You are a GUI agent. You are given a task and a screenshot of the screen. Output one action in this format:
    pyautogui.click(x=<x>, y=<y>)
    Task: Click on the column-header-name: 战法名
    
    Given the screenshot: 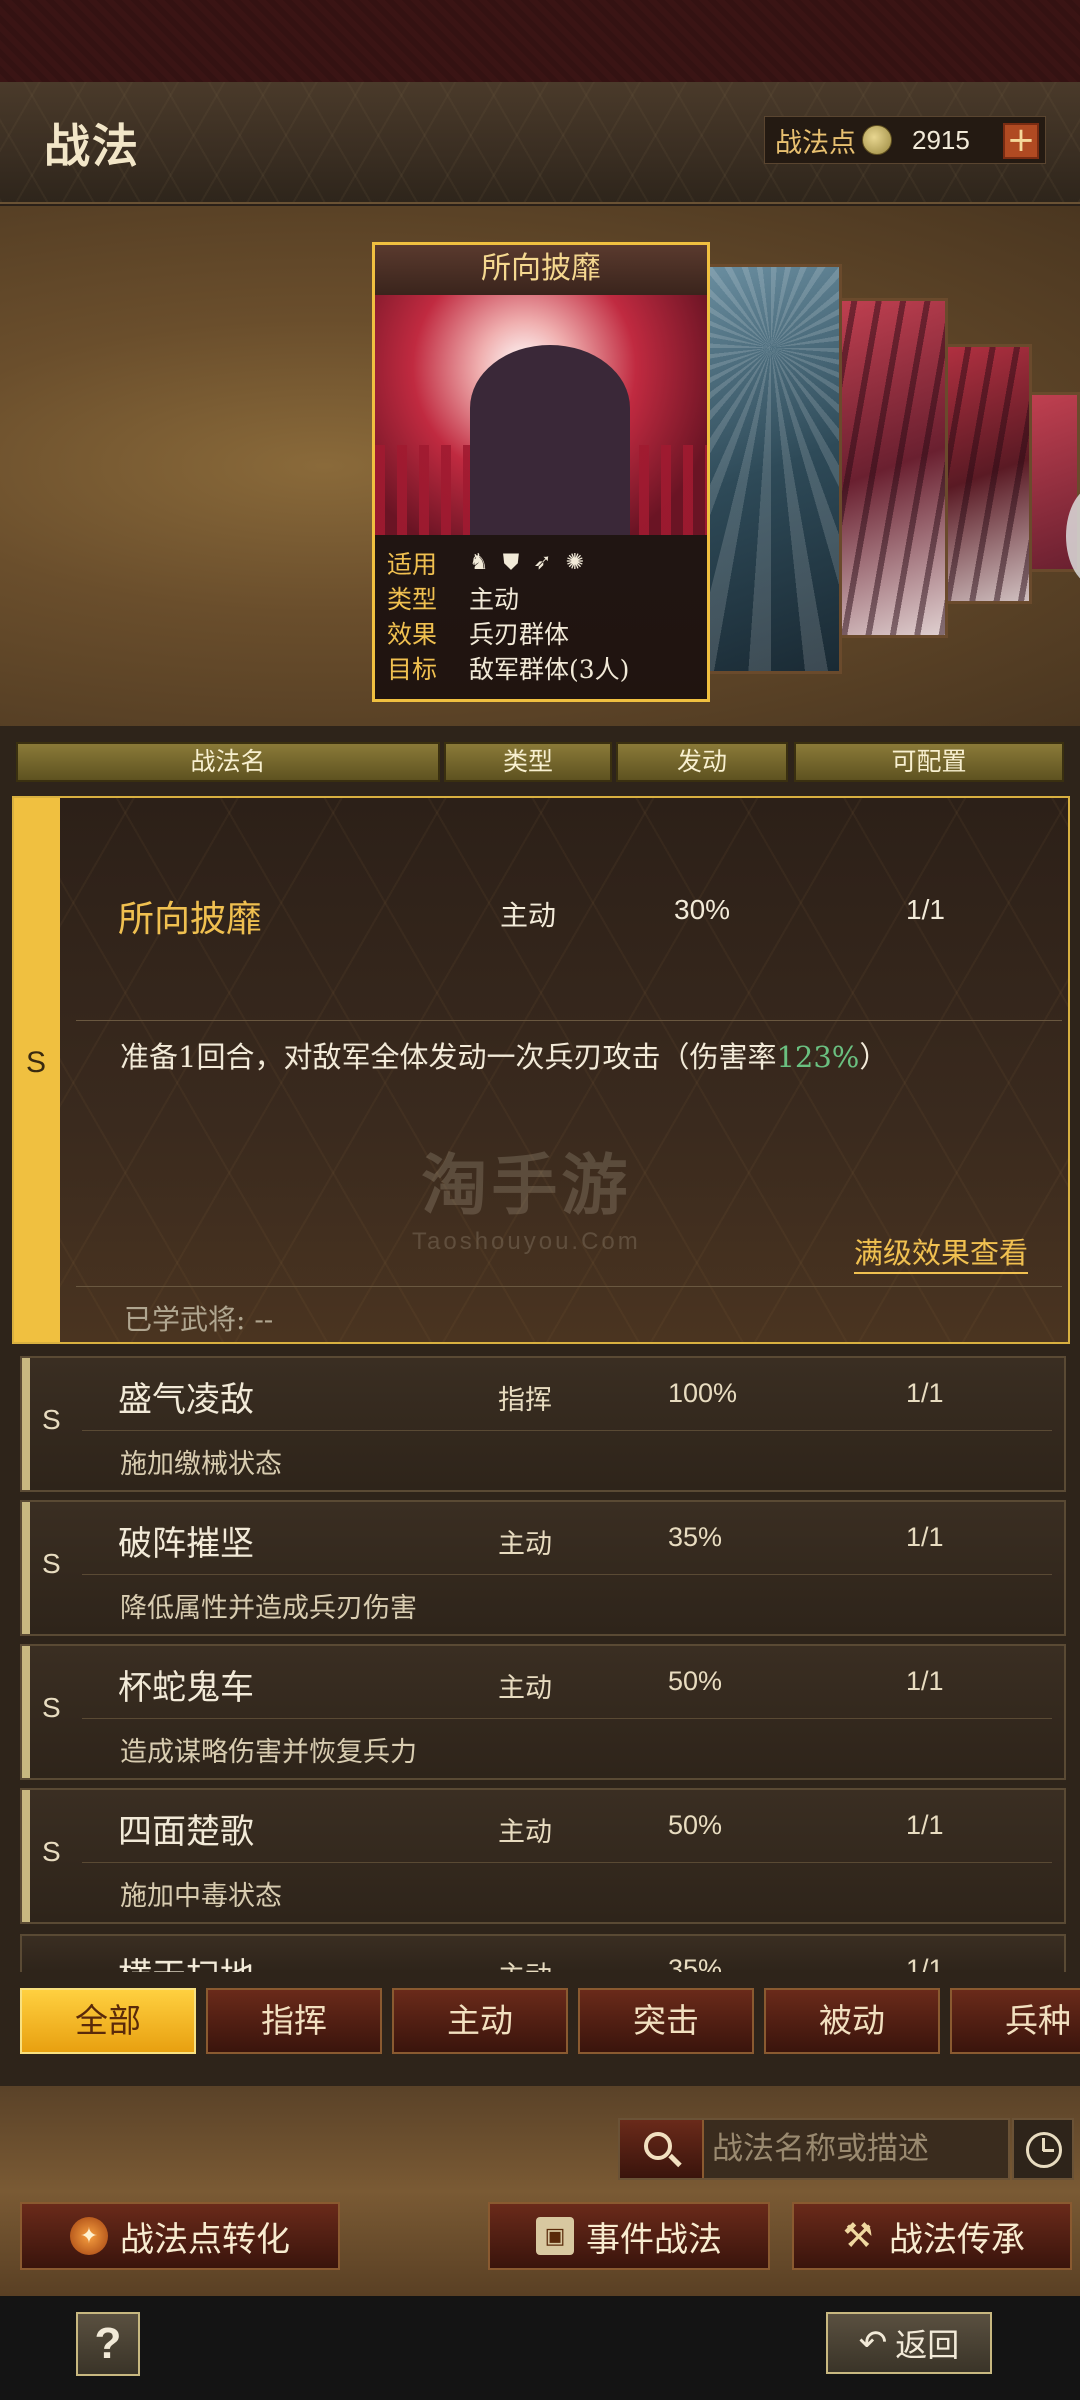 What is the action you would take?
    pyautogui.click(x=228, y=762)
    